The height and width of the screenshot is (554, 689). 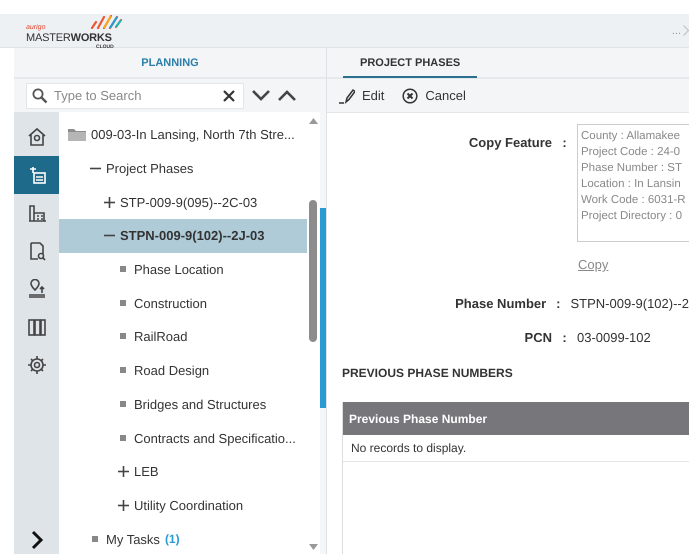 I want to click on tree-label: Road Design, so click(x=172, y=370).